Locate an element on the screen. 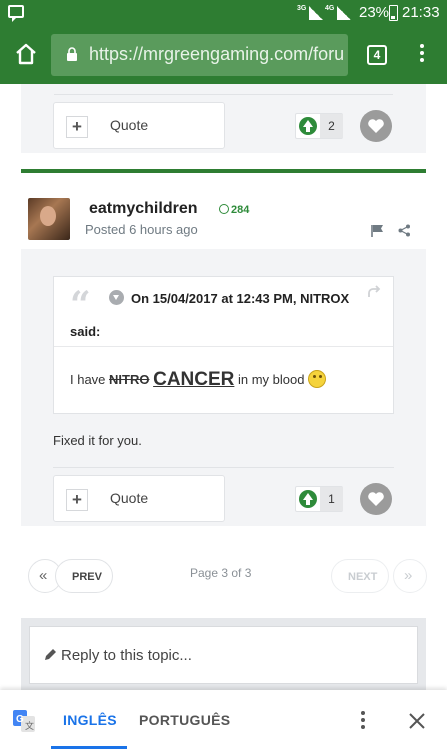 The height and width of the screenshot is (750, 447). browser-toolbar: https://mrgreengaming.com/foru 4 is located at coordinates (223, 54).